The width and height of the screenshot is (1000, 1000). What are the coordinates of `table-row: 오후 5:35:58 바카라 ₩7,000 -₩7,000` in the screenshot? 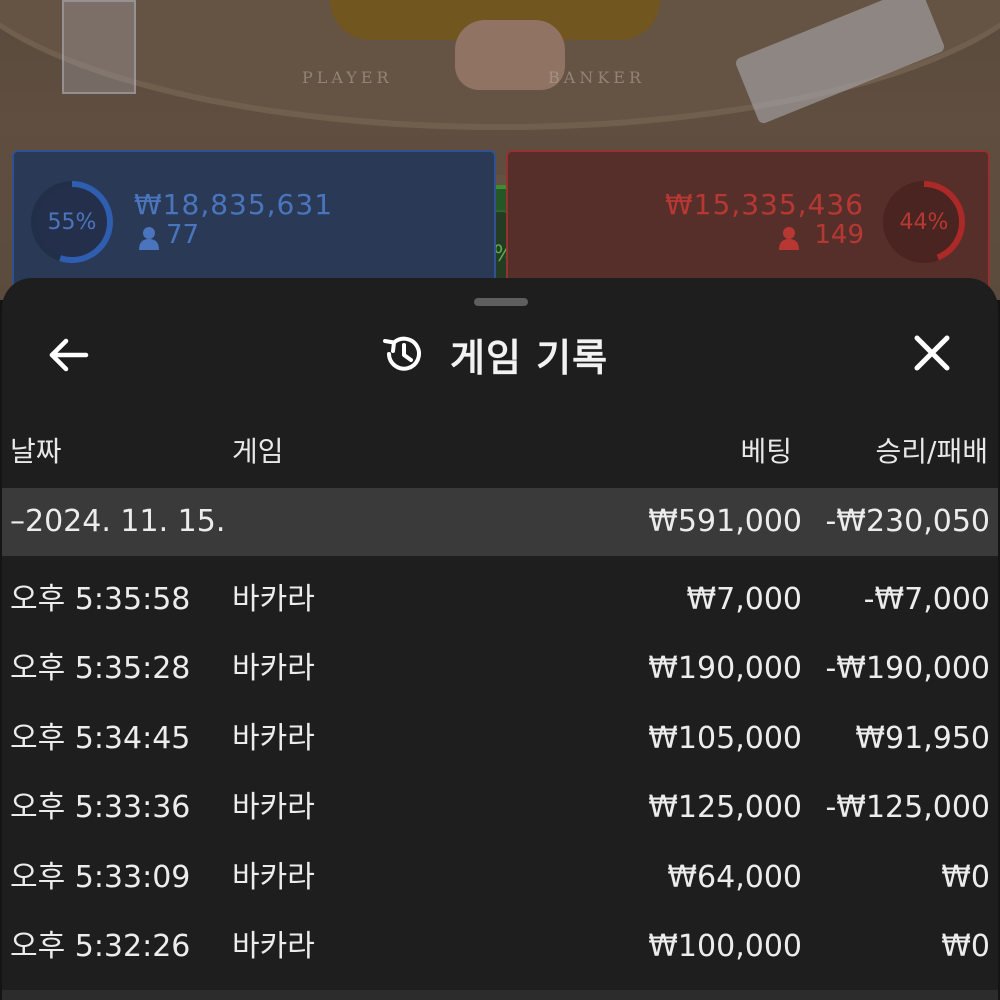 It's located at (500, 600).